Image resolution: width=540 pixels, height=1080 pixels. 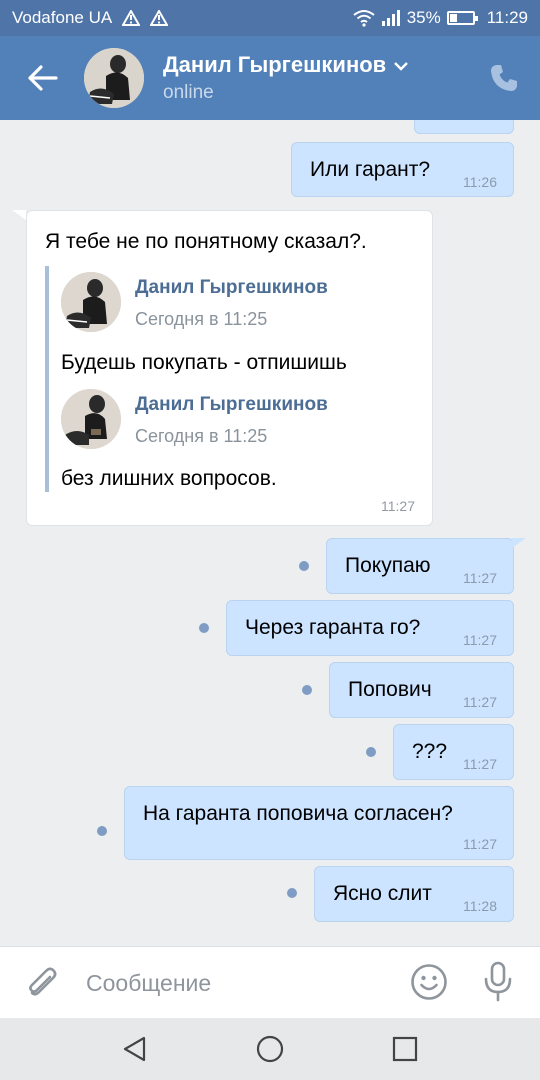 I want to click on signal-icon, so click(x=390, y=18).